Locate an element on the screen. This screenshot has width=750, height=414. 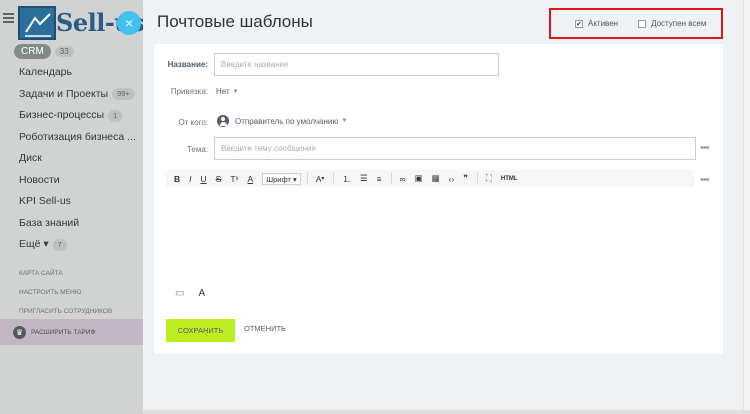
active-check-icon: ✔ is located at coordinates (579, 23).